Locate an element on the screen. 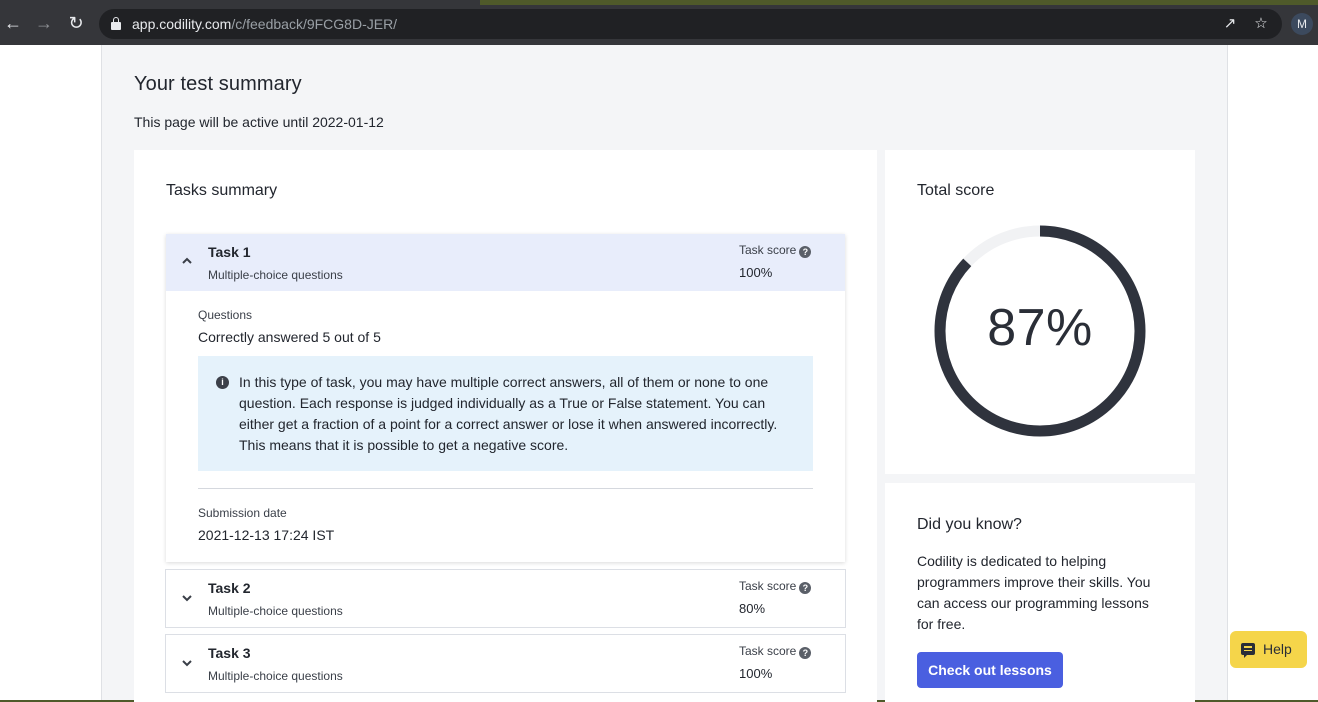 The height and width of the screenshot is (702, 1318). did-you-know-title: Did you know? is located at coordinates (969, 524).